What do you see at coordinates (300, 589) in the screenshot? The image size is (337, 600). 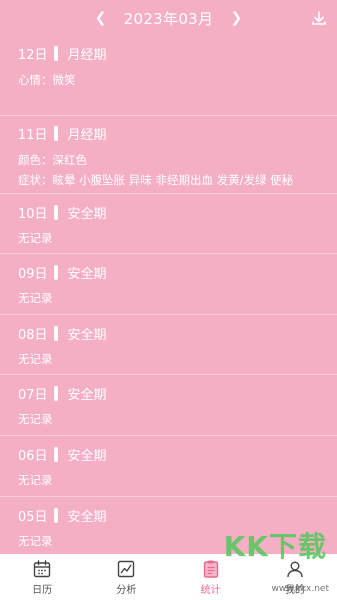 I see `watermark-url: www.kkx.net` at bounding box center [300, 589].